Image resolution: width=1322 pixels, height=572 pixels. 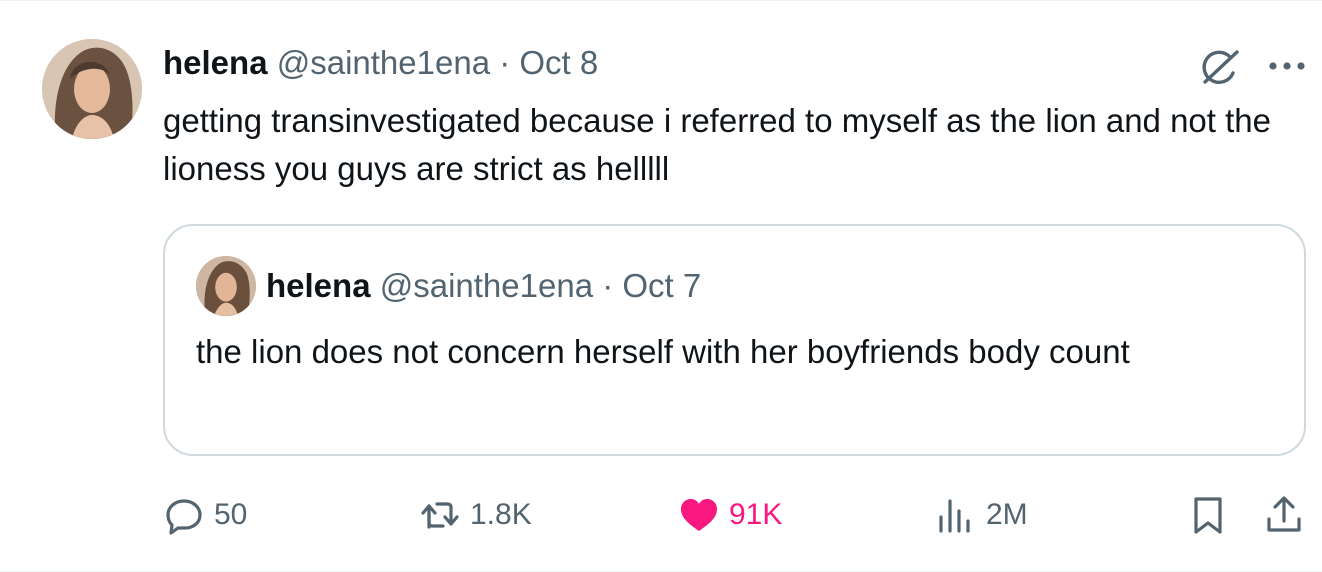 I want to click on reply-icon, so click(x=184, y=517).